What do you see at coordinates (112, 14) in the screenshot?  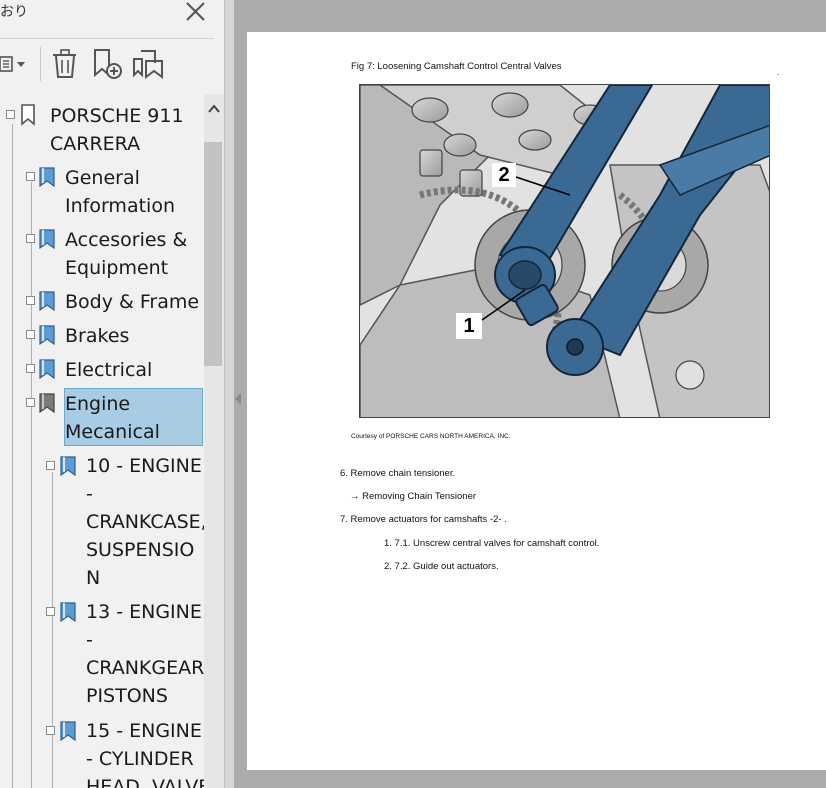 I see `panel-header: おり` at bounding box center [112, 14].